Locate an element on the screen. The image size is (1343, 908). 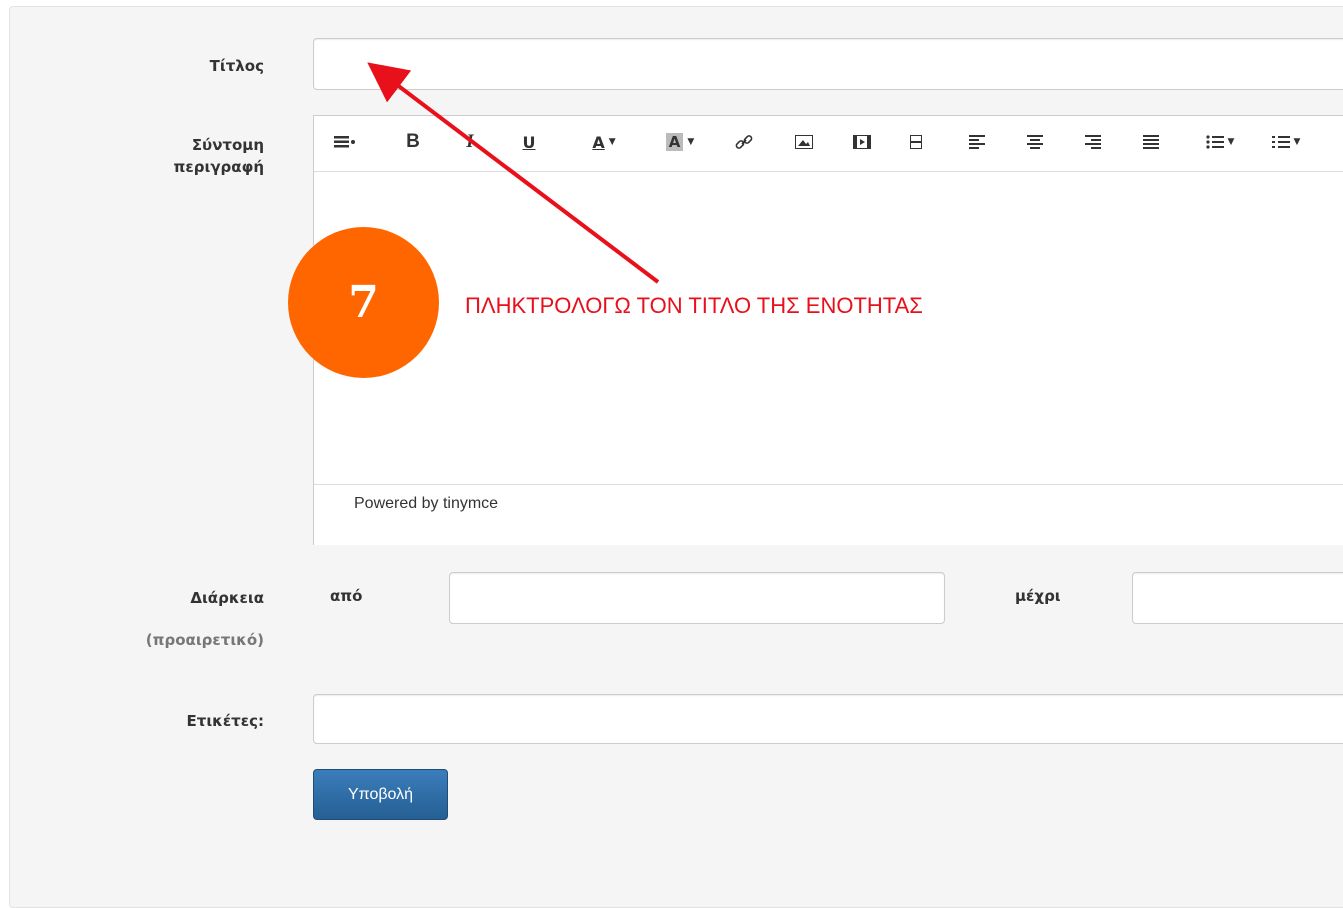
annotation-instruction: ΠΛΗΚΤΡΟΛΟΓΩ ΤΟΝ ΤΙΤΛΟ ΤΗΣ ΕΝΟΤΗΤΑΣ is located at coordinates (694, 305).